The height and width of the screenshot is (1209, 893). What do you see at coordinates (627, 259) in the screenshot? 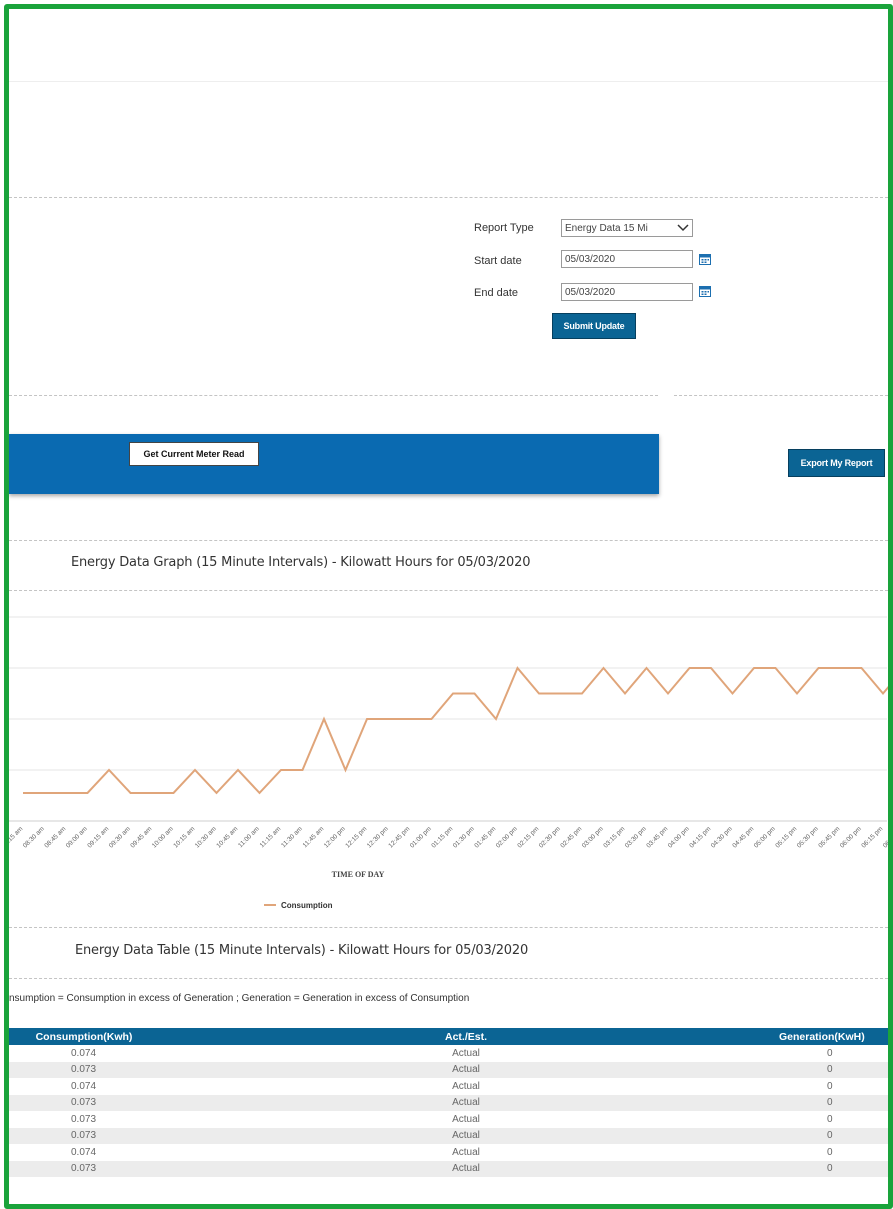
I see `start-date-input` at bounding box center [627, 259].